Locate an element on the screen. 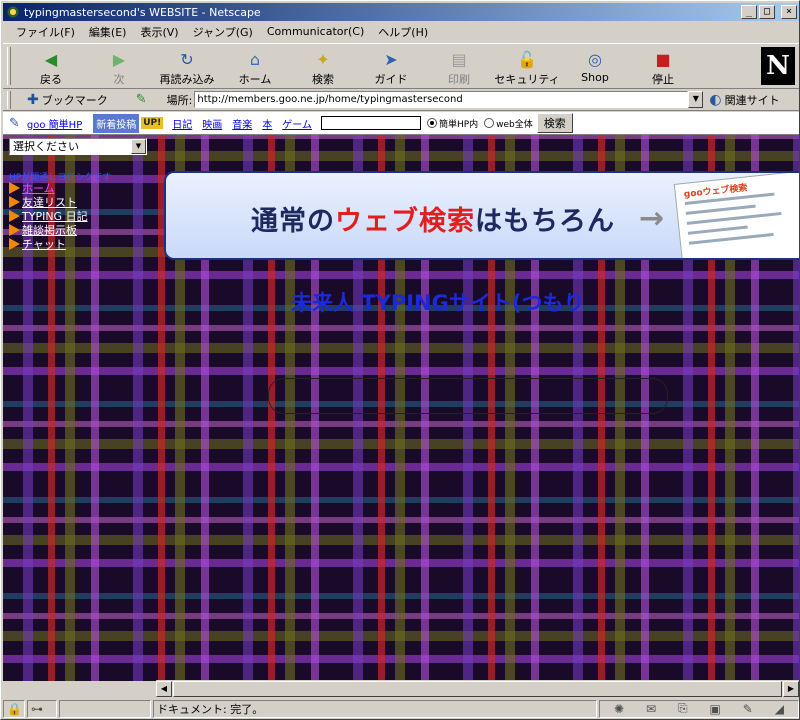 The height and width of the screenshot is (720, 800). banner-text-part2: はもちろん is located at coordinates (545, 221).